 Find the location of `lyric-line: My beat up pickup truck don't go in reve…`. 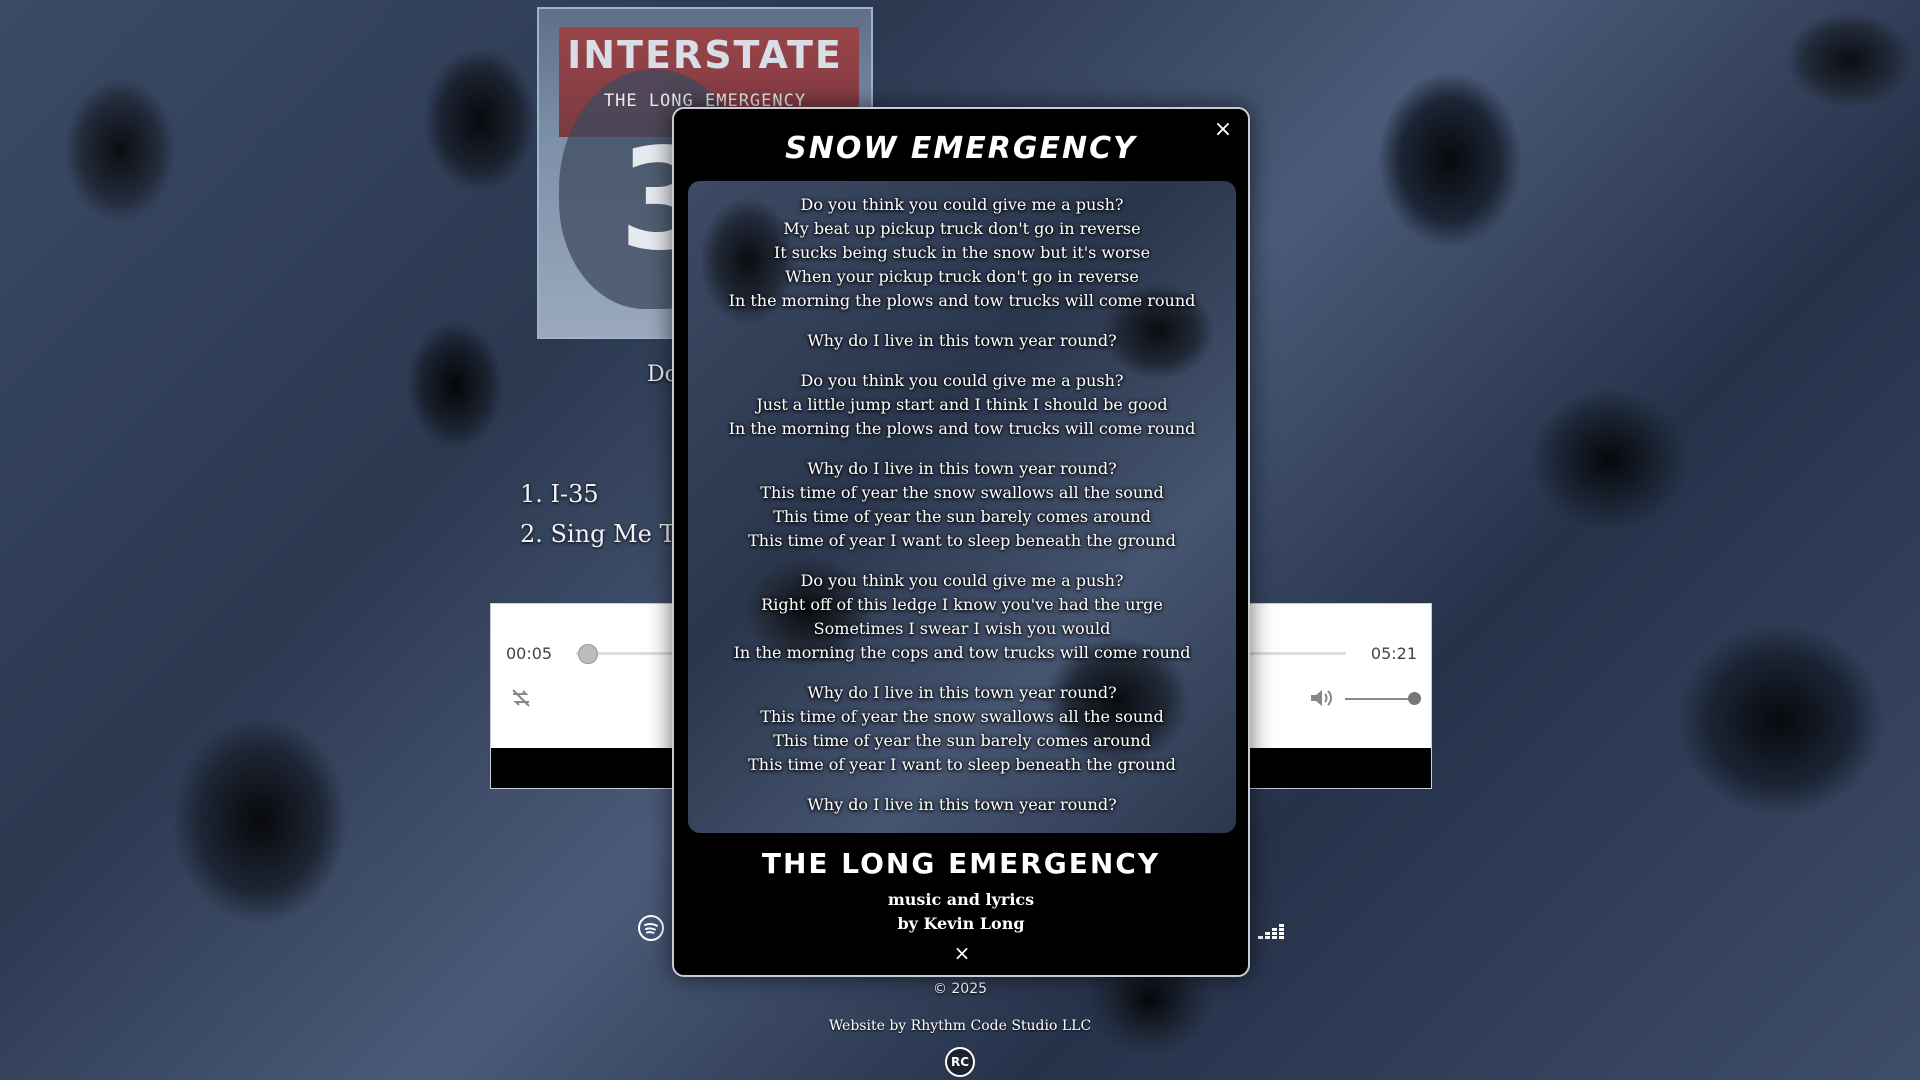

lyric-line: My beat up pickup truck don't go in reve… is located at coordinates (962, 228).